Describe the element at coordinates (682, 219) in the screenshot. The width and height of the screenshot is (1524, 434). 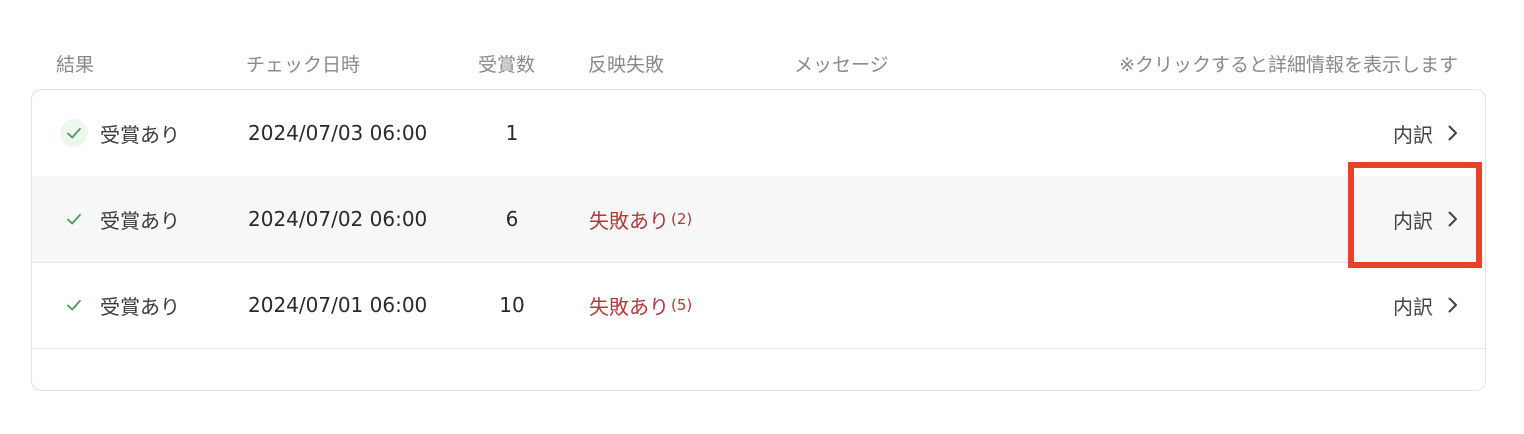
I see `failure-count: (2)` at that location.